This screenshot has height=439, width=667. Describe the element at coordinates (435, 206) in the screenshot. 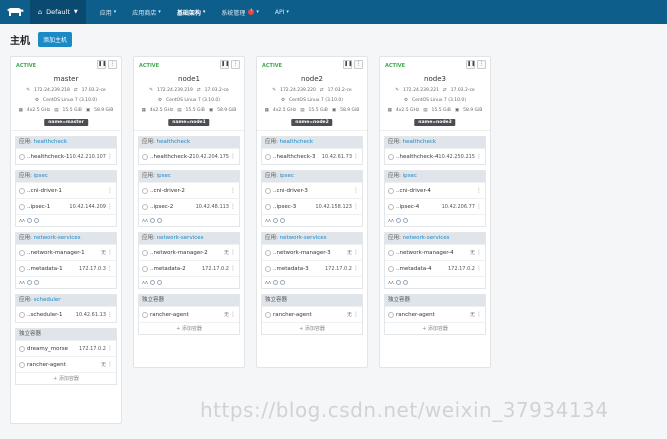

I see `container-row: ..ipsec-4 10.42.206.77 ⋮` at that location.